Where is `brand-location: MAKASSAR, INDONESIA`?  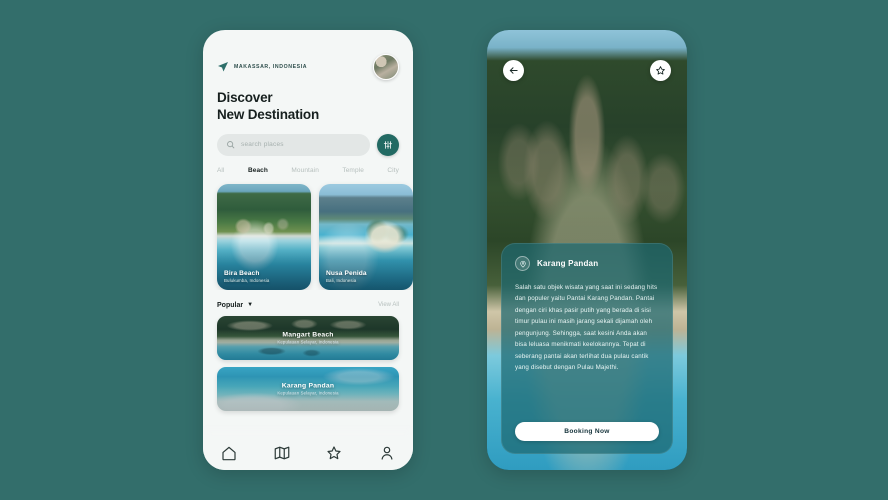 brand-location: MAKASSAR, INDONESIA is located at coordinates (262, 67).